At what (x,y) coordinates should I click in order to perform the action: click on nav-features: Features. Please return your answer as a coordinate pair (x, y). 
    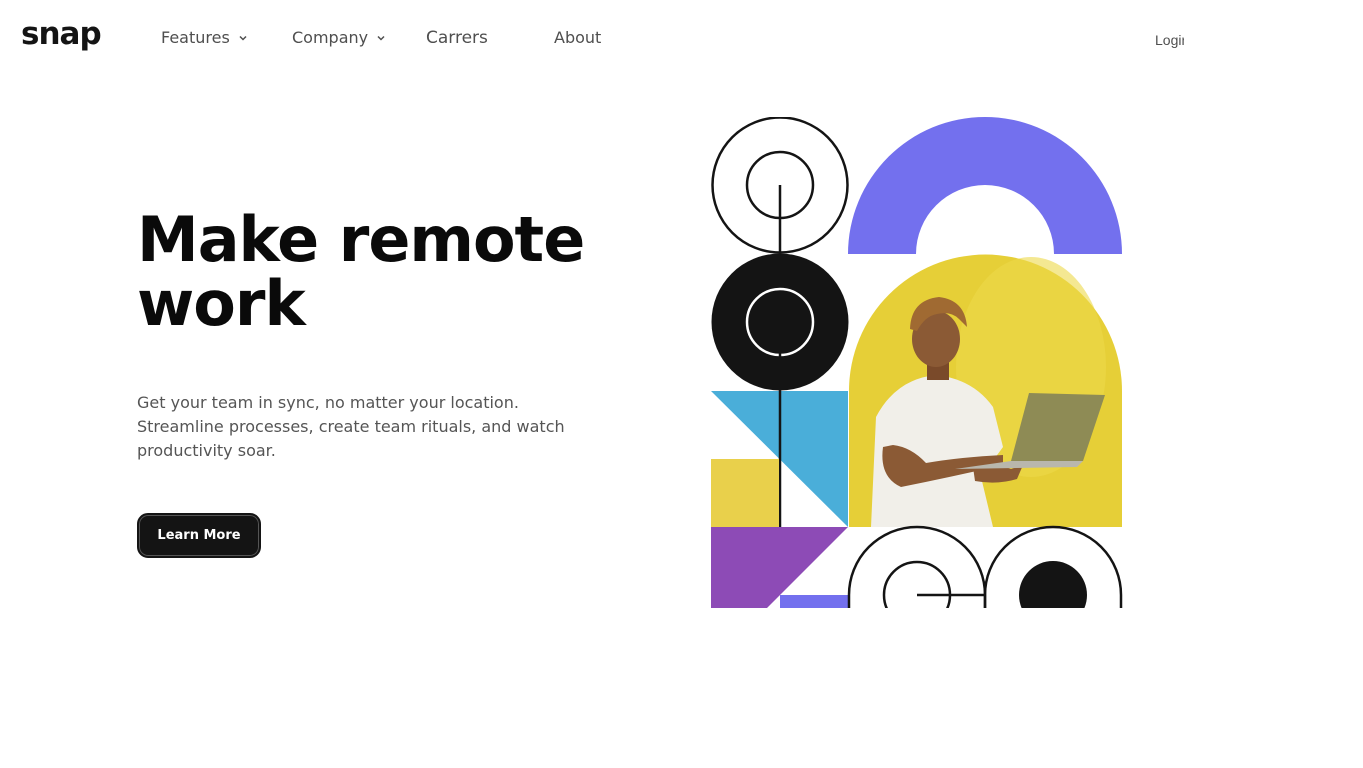
    Looking at the image, I should click on (204, 38).